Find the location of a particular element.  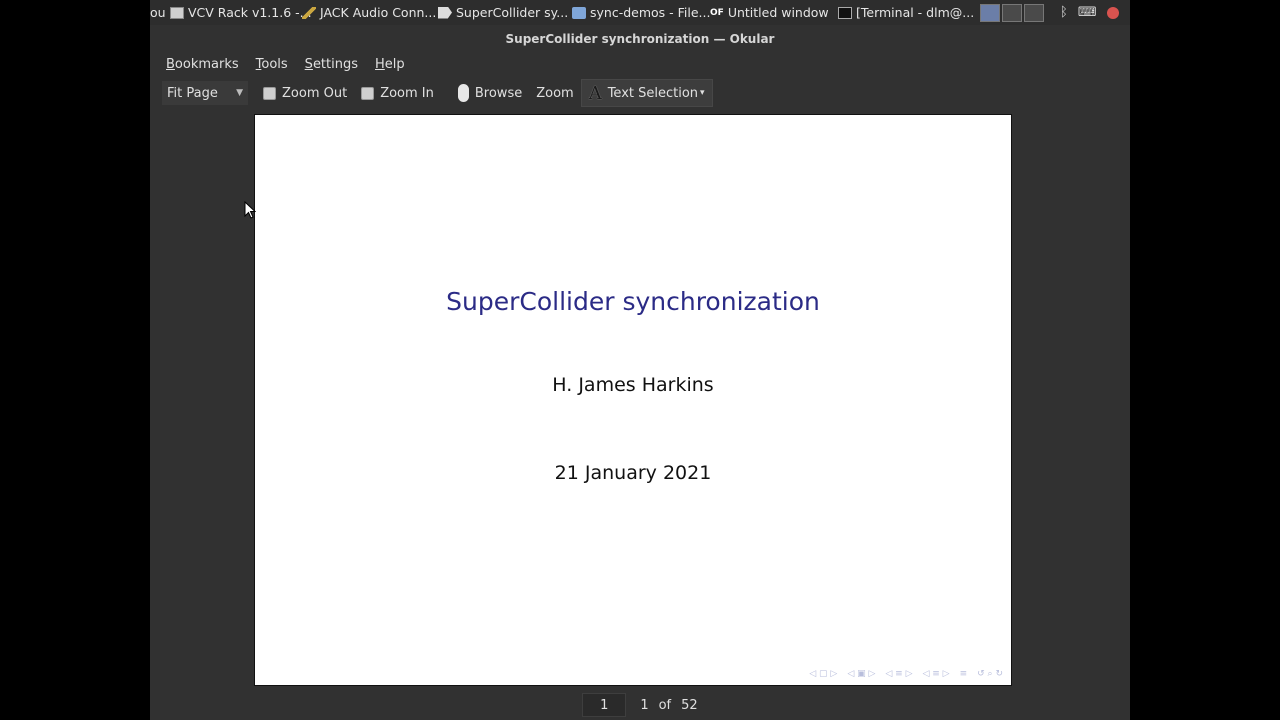

of-icon: OF is located at coordinates (717, 12).